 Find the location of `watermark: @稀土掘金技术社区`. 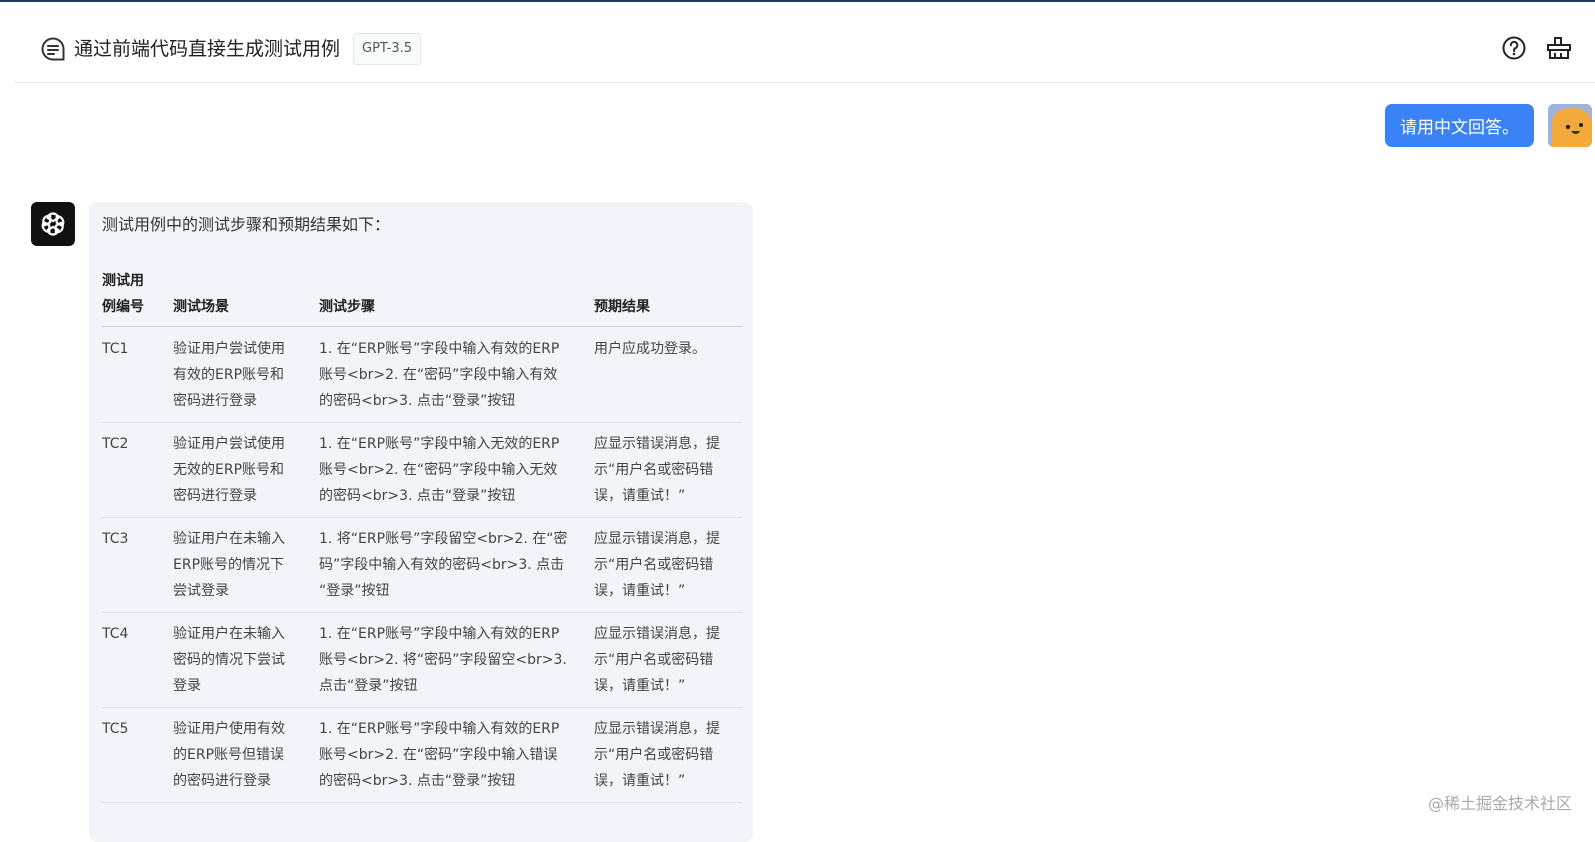

watermark: @稀土掘金技术社区 is located at coordinates (1500, 803).